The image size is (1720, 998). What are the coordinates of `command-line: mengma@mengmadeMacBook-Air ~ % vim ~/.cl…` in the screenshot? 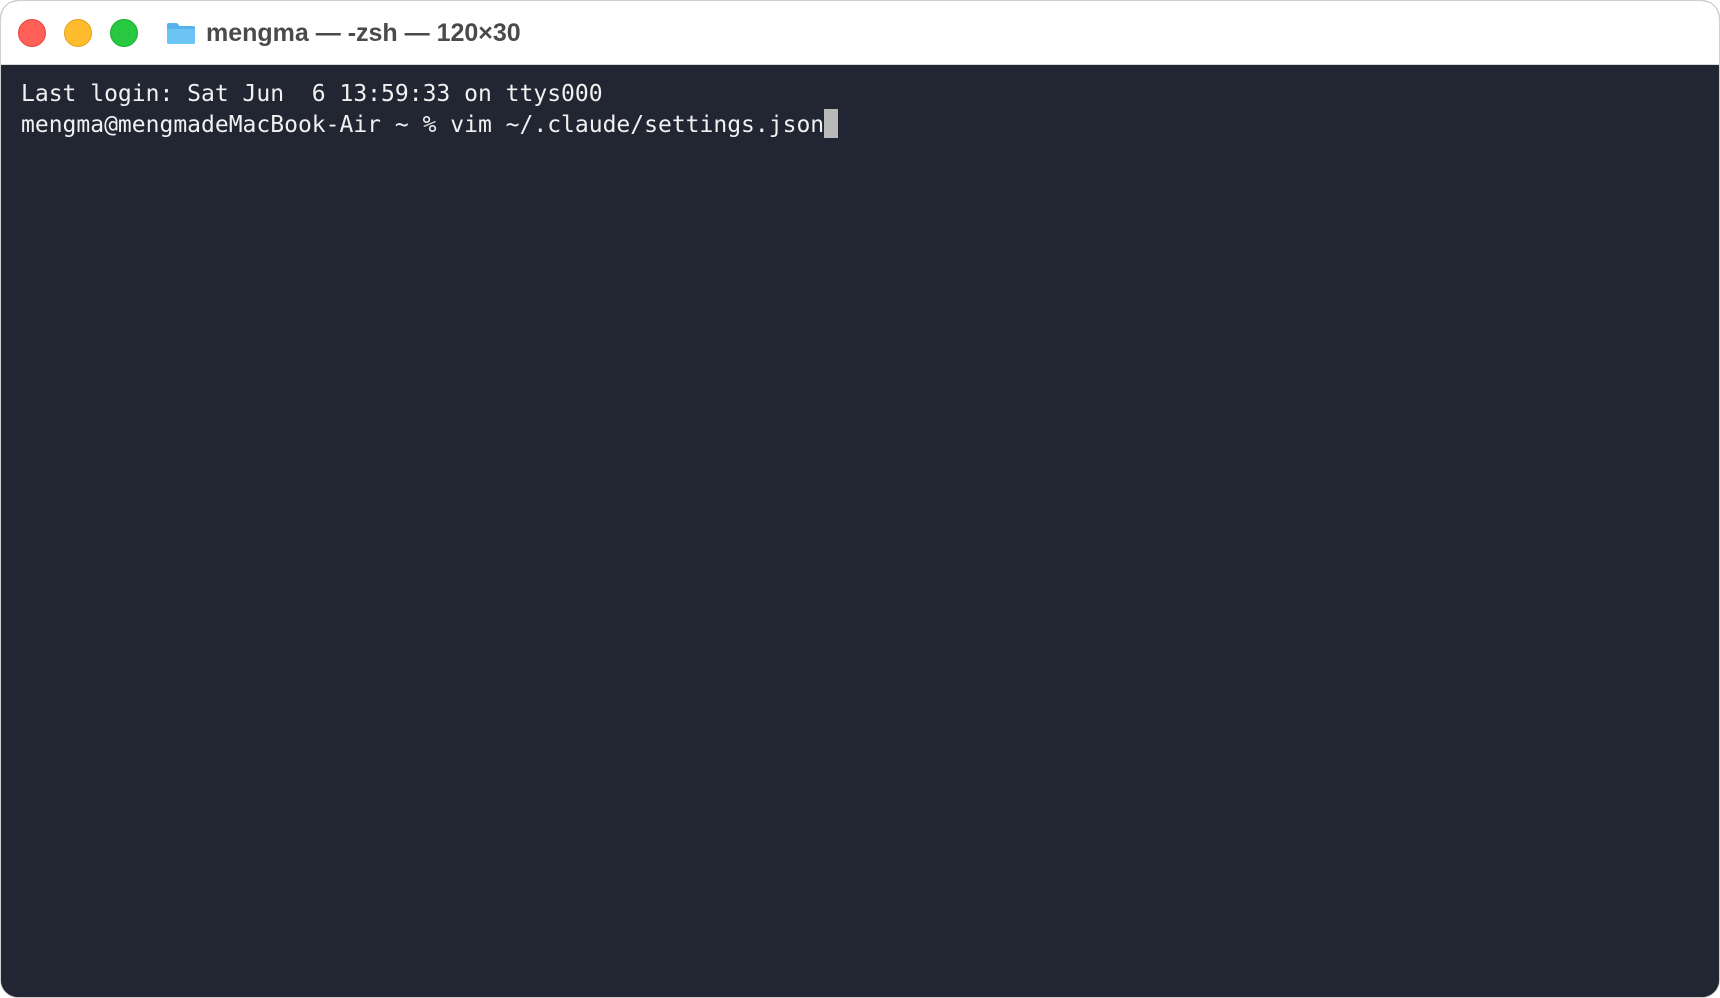 It's located at (860, 124).